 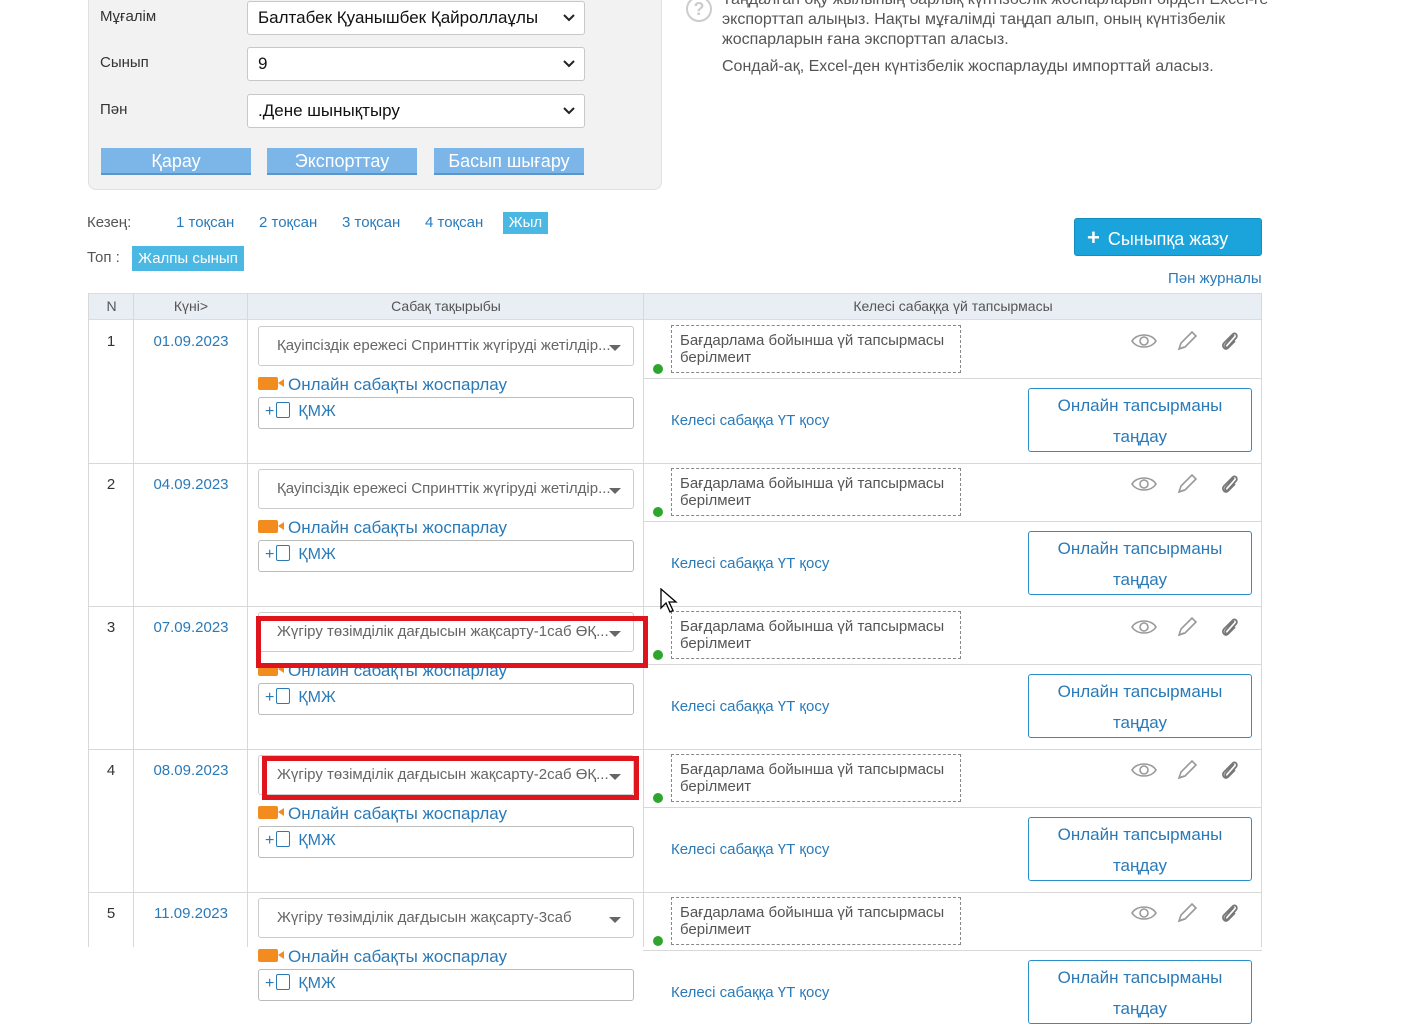 I want to click on row-date: 11.09.2023, so click(x=191, y=913).